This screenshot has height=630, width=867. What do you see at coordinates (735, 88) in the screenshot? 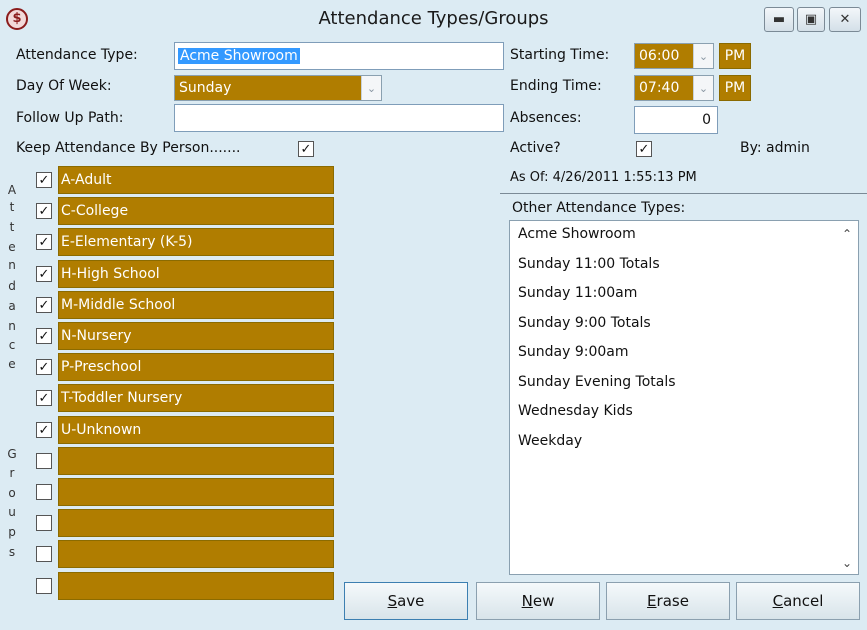
I see `ending-time-ampm: PM` at bounding box center [735, 88].